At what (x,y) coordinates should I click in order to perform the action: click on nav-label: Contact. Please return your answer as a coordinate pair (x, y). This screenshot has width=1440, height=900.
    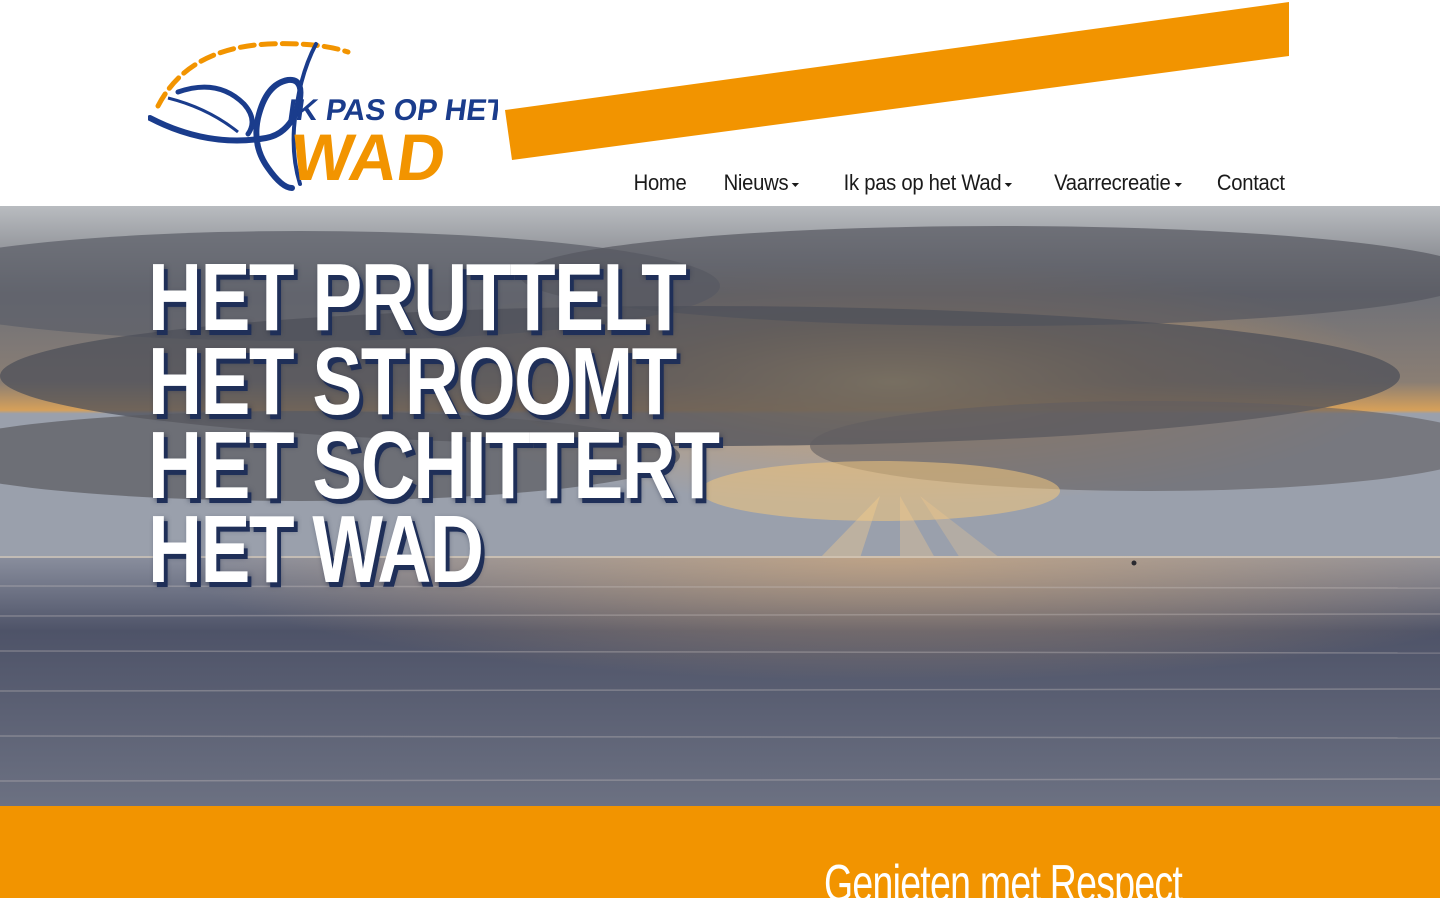
    Looking at the image, I should click on (1251, 182).